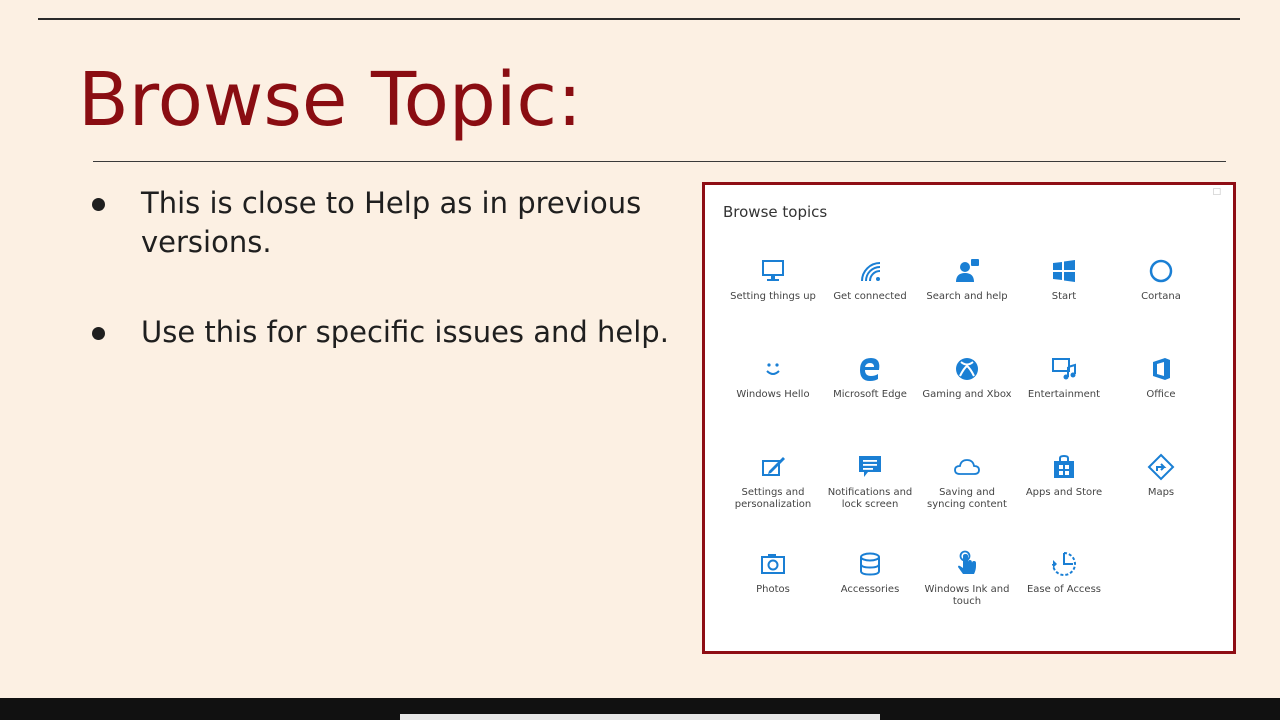 The height and width of the screenshot is (720, 1280). What do you see at coordinates (967, 562) in the screenshot?
I see `touch-hand-icon` at bounding box center [967, 562].